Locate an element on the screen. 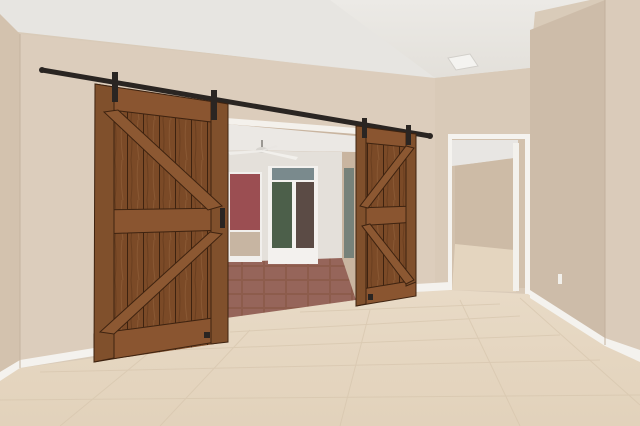 The width and height of the screenshot is (640, 426). back-room-window-red is located at coordinates (245, 202).